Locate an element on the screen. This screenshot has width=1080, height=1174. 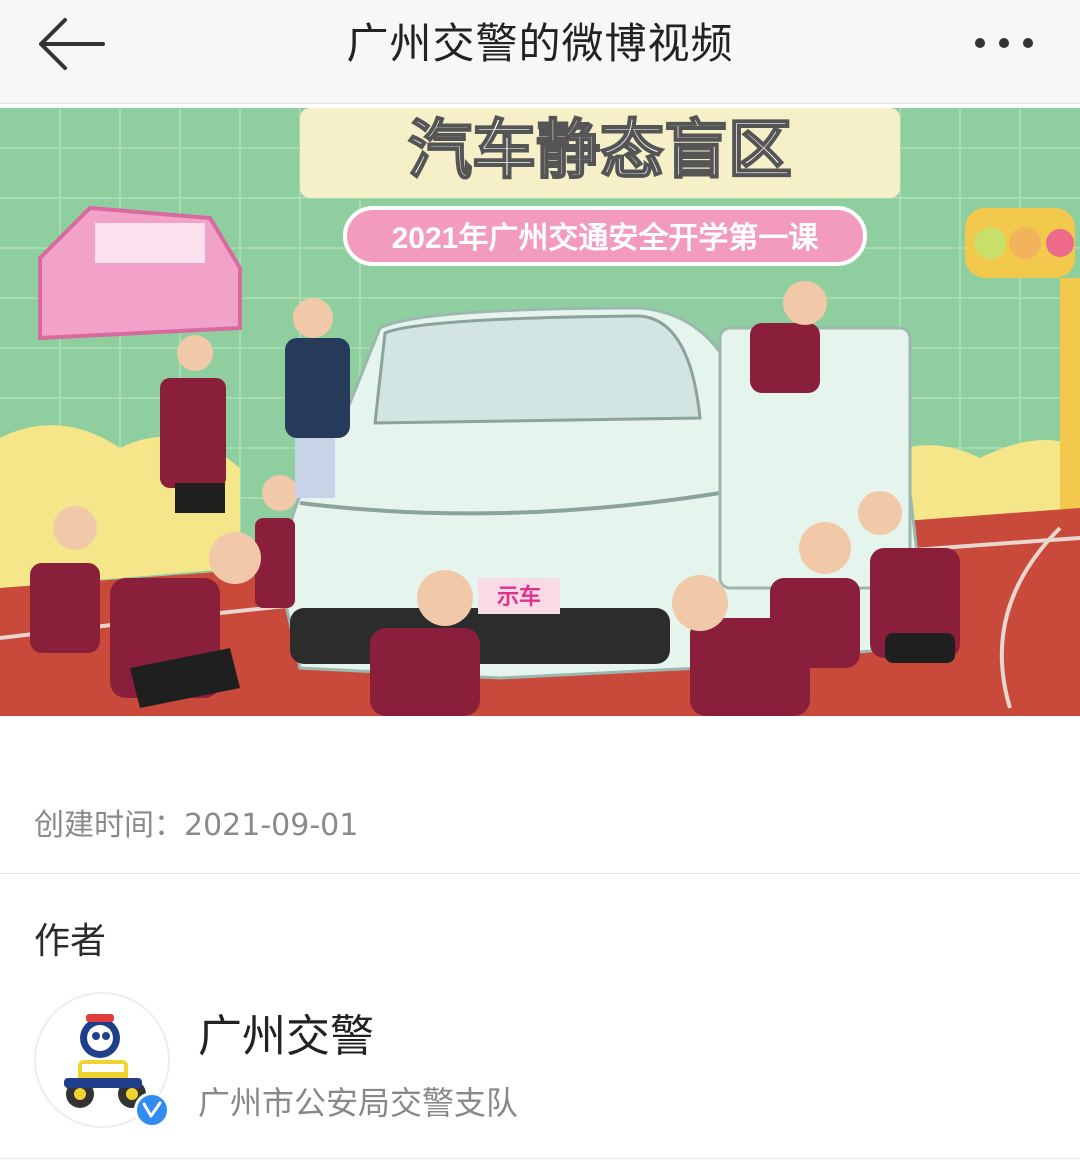
created-date: 创建时间：2021-09-01 is located at coordinates (196, 825).